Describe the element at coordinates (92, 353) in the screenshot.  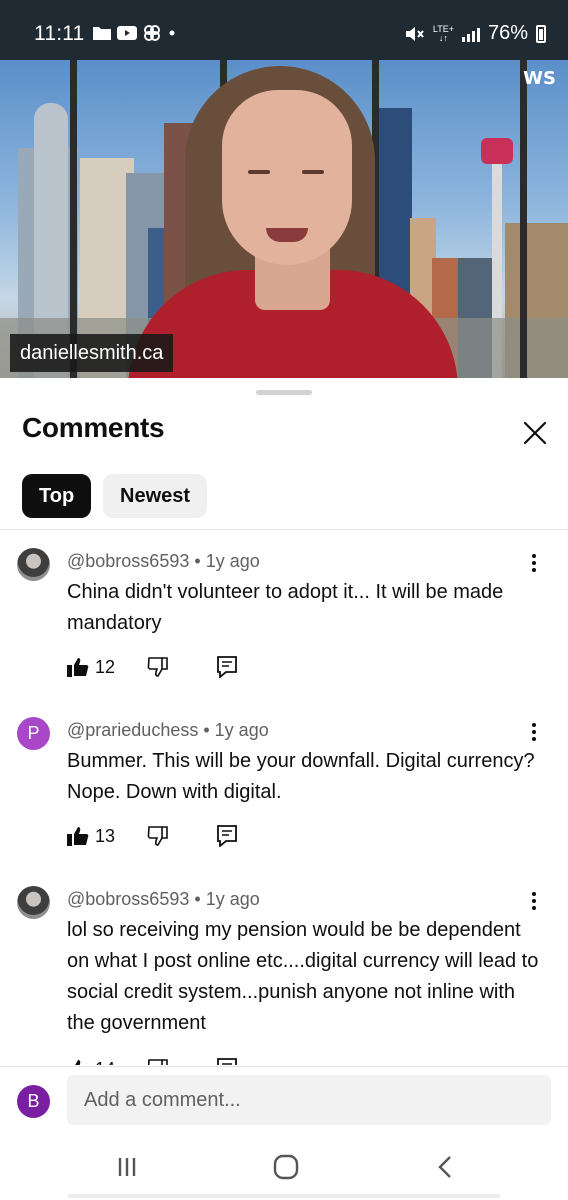
I see `lower-third-caption: daniellesmith.ca` at that location.